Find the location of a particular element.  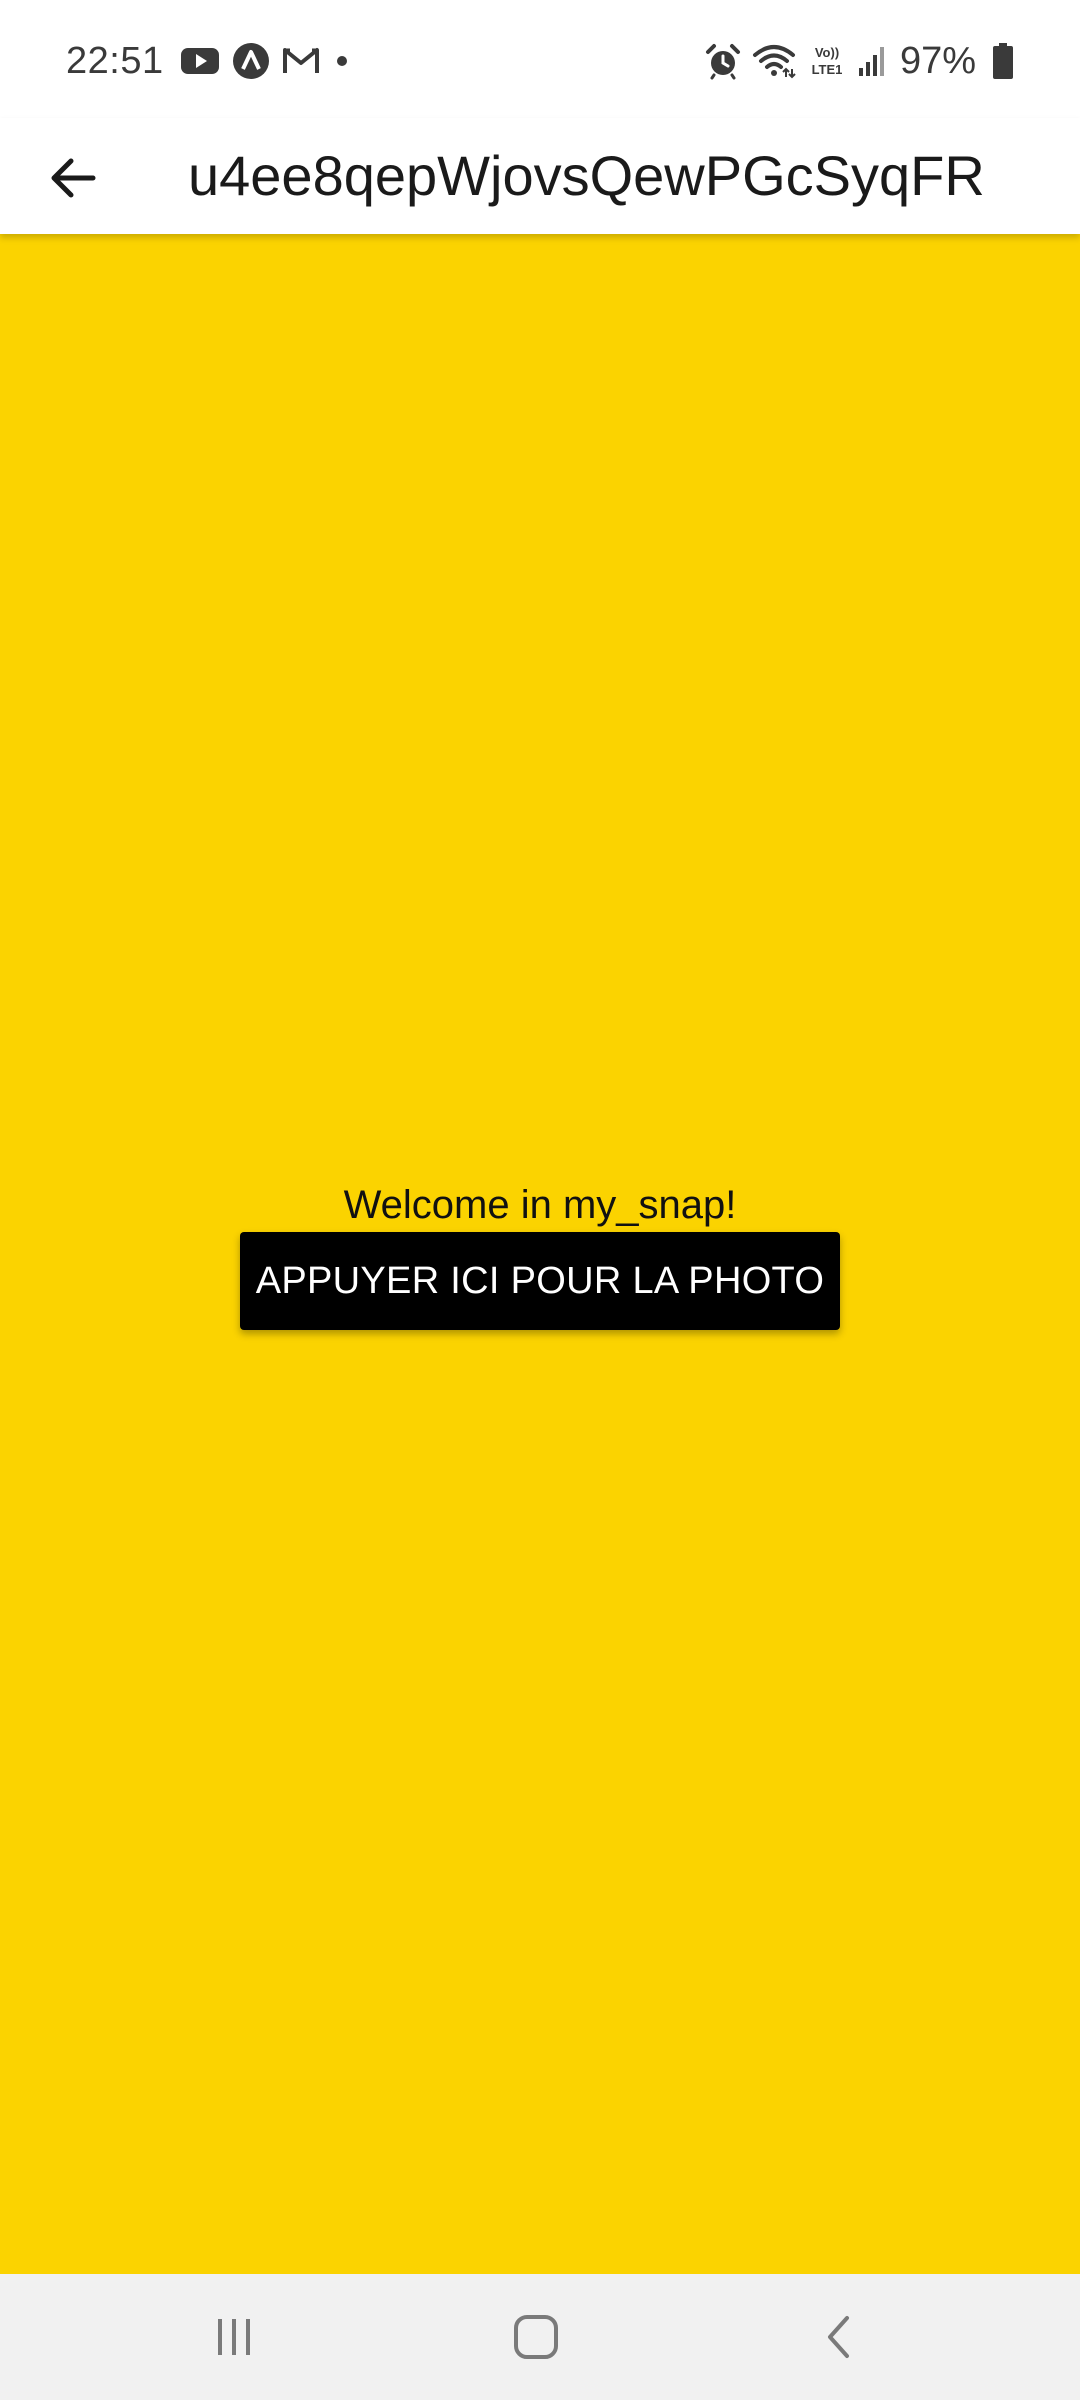

status-left-group: 22:51 is located at coordinates (215, 61).